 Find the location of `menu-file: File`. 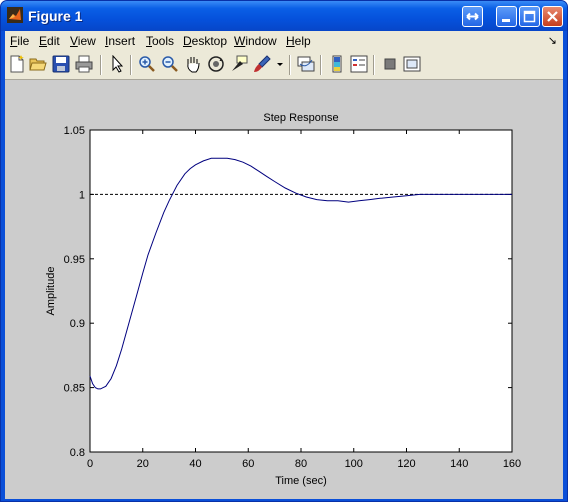

menu-file: File is located at coordinates (19, 41).